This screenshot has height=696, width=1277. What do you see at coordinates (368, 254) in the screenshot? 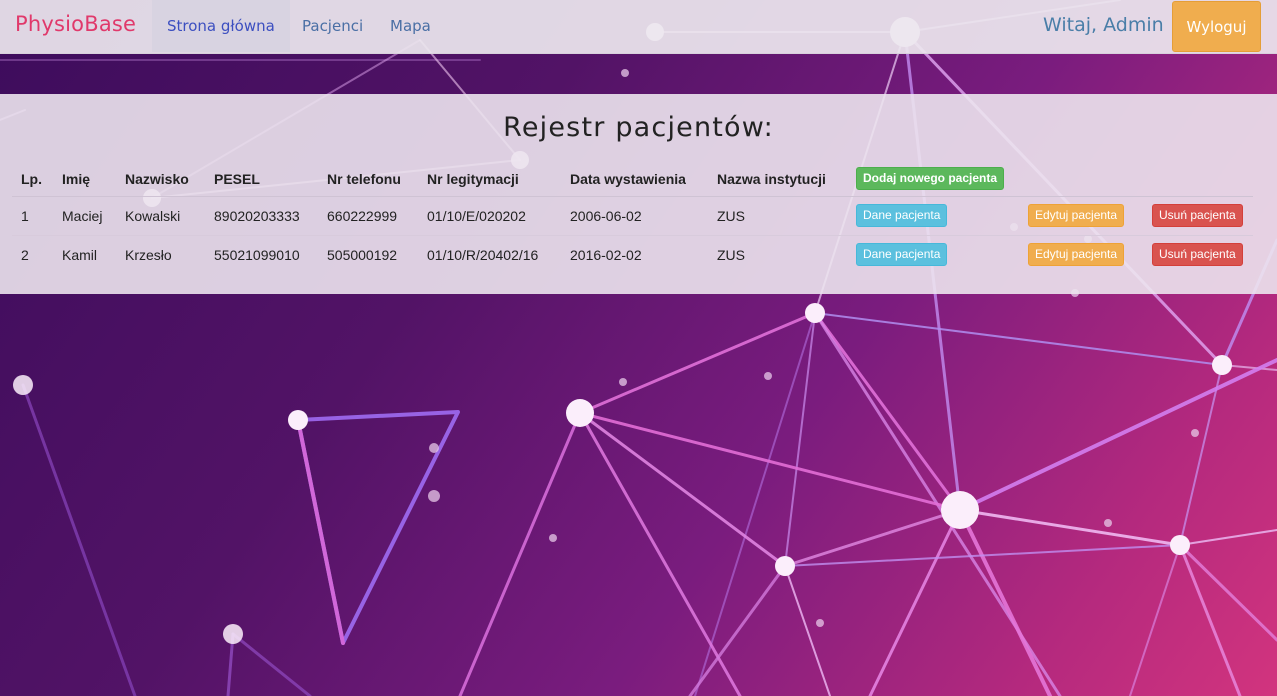
I see `cell-phone: 505000192` at bounding box center [368, 254].